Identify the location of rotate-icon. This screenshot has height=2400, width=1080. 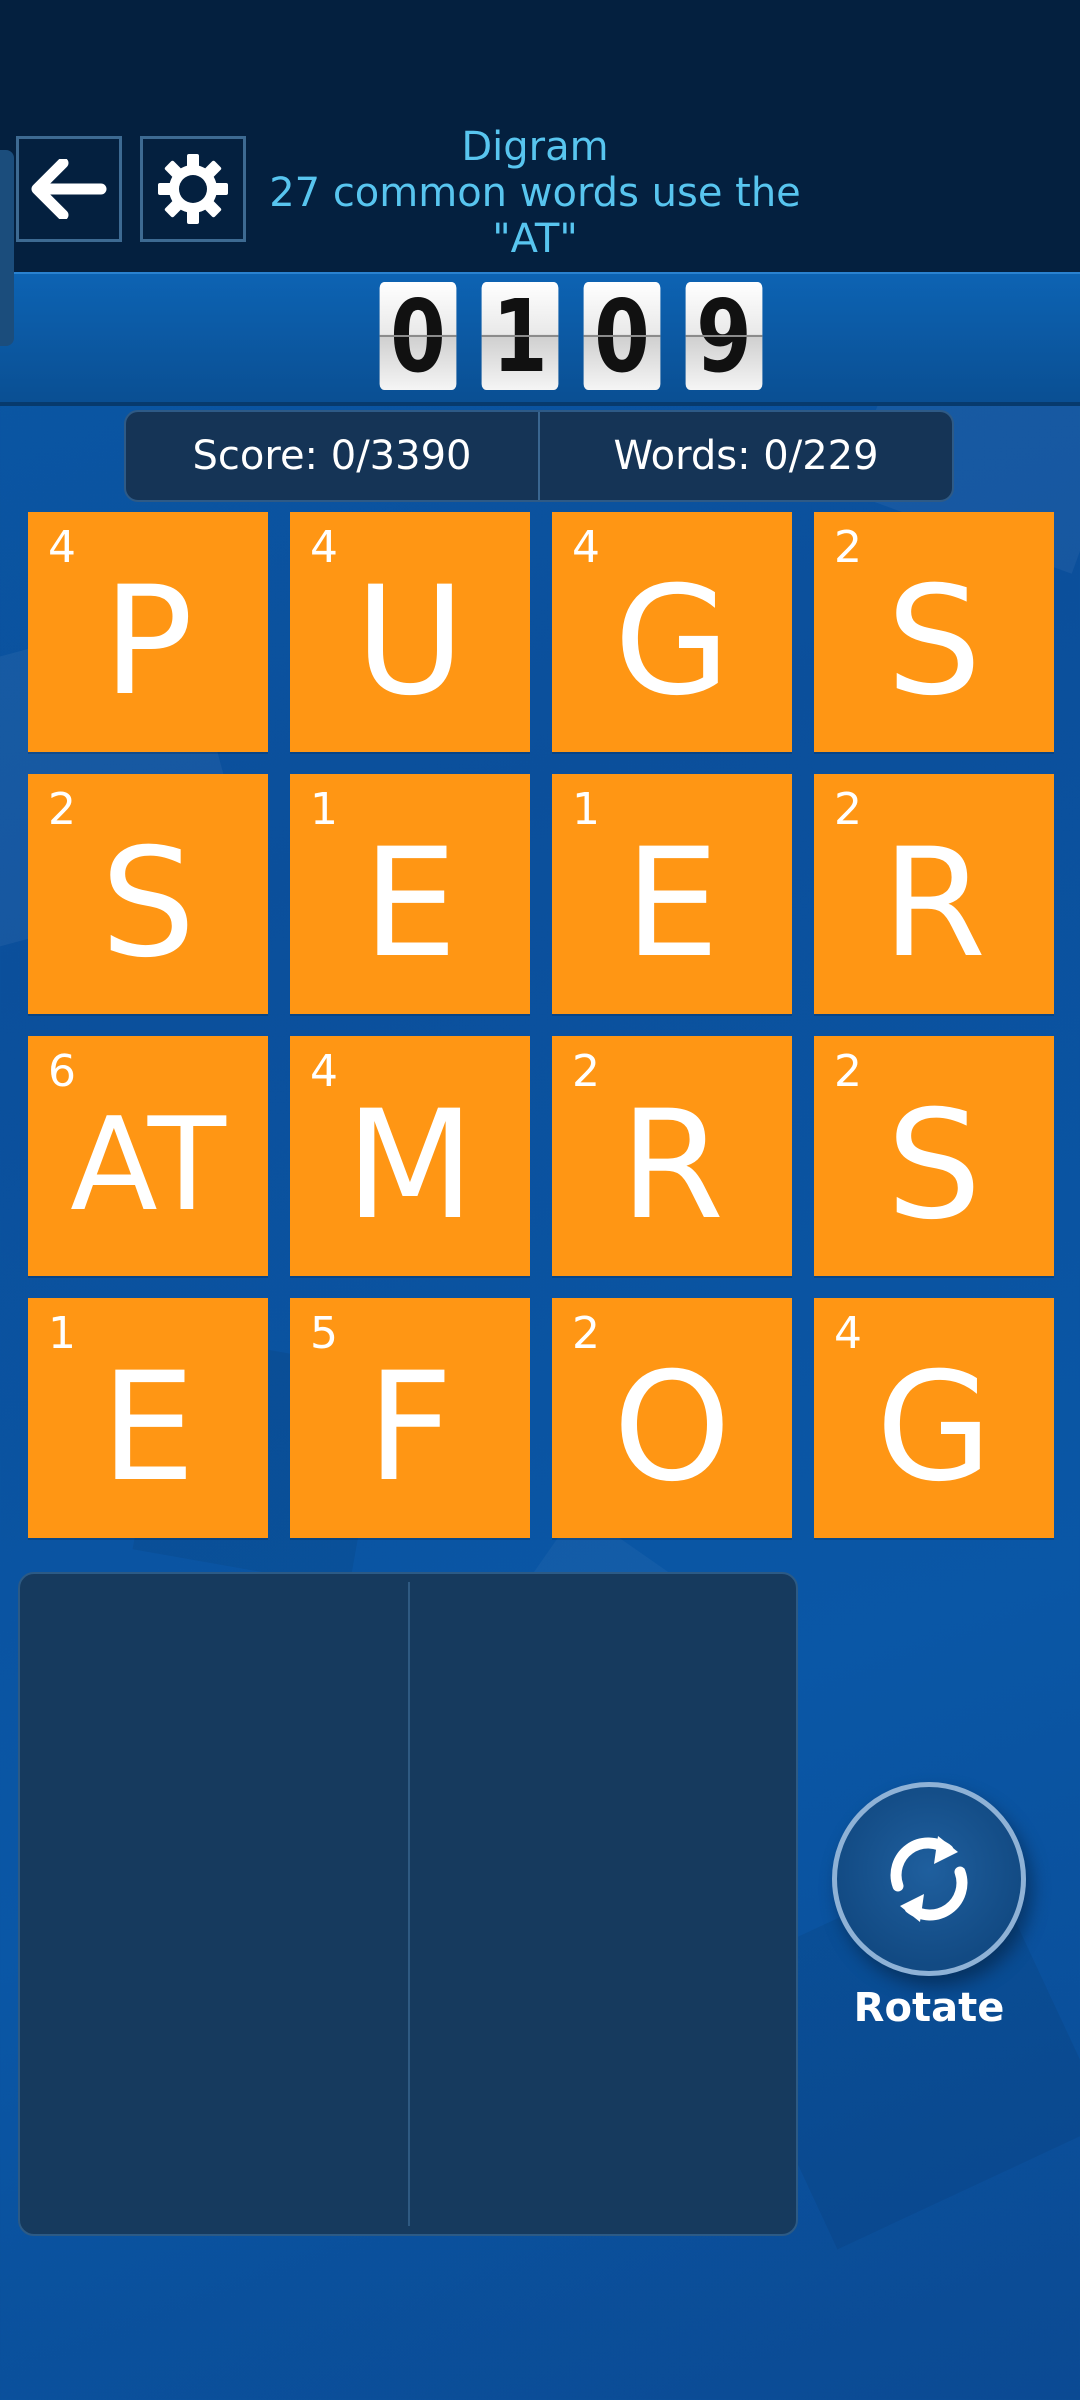
(929, 1879).